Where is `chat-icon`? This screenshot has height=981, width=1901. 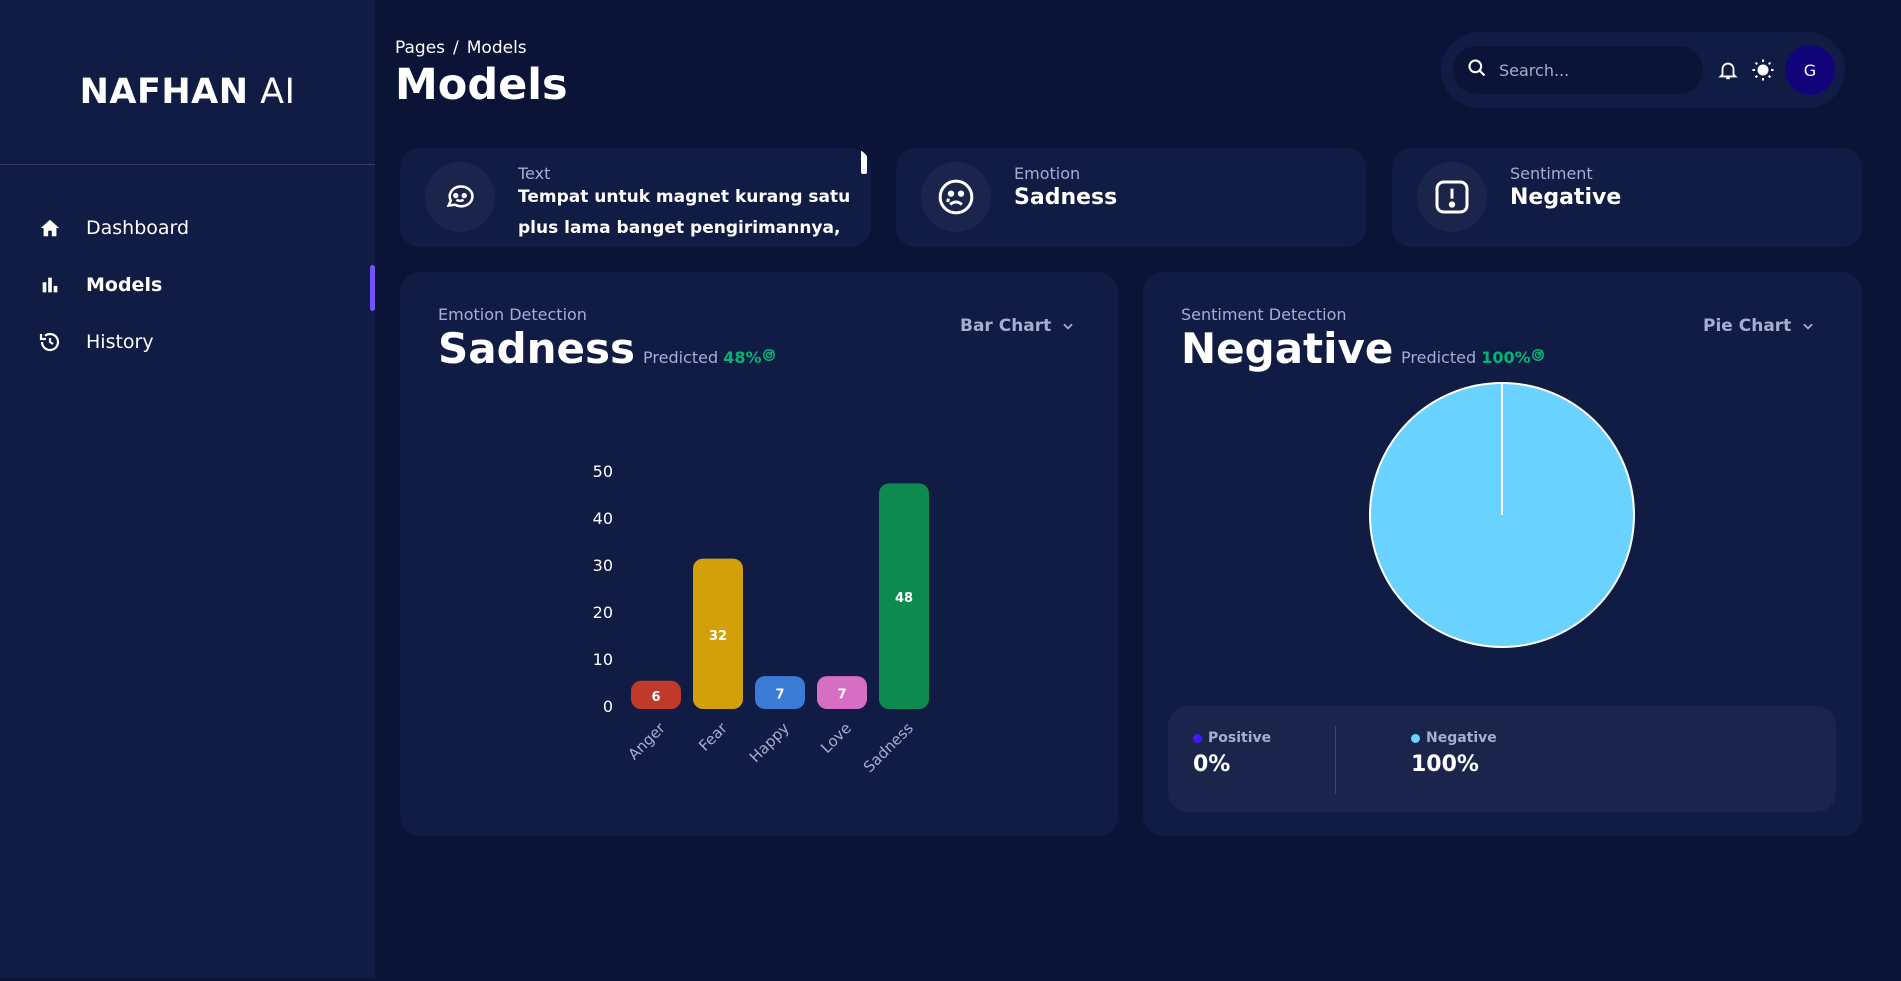
chat-icon is located at coordinates (460, 196).